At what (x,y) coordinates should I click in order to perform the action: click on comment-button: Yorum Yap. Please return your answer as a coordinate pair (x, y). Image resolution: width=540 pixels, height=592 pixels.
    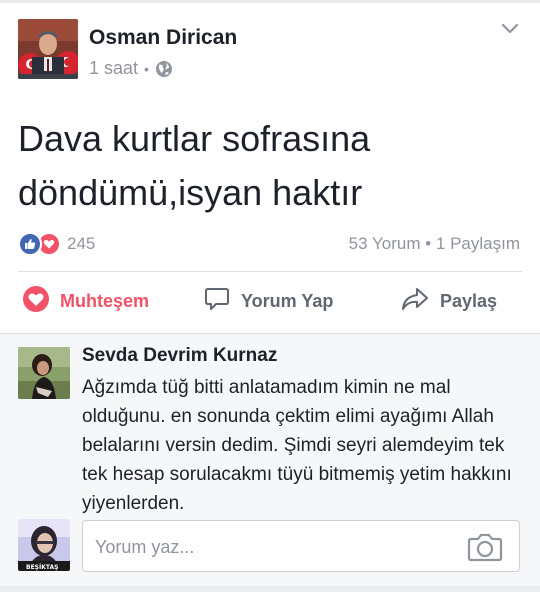
    Looking at the image, I should click on (268, 301).